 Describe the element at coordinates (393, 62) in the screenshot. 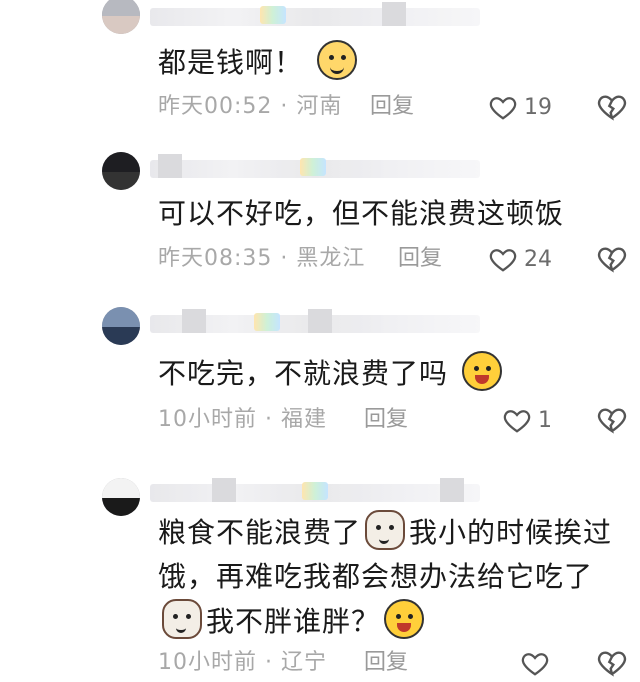

I see `comment-text: 都是钱啊！` at that location.